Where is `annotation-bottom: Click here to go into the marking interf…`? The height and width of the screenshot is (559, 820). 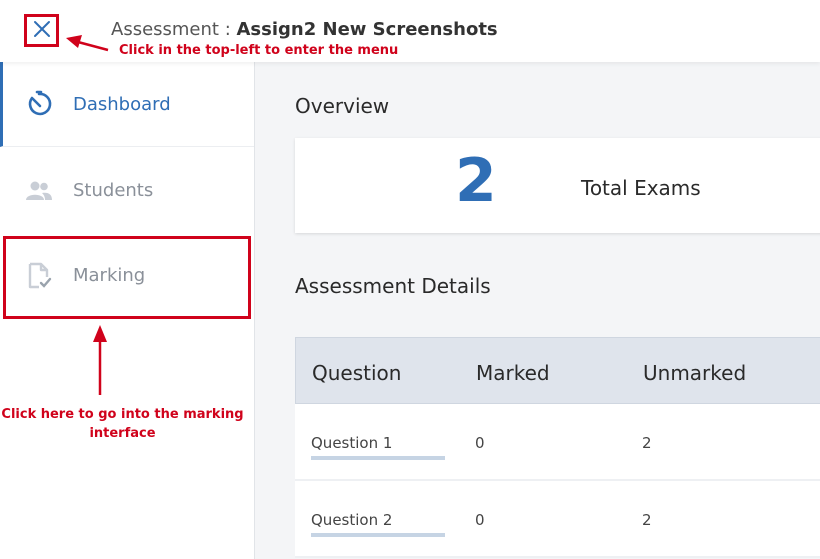
annotation-bottom: Click here to go into the marking interf… is located at coordinates (122, 424).